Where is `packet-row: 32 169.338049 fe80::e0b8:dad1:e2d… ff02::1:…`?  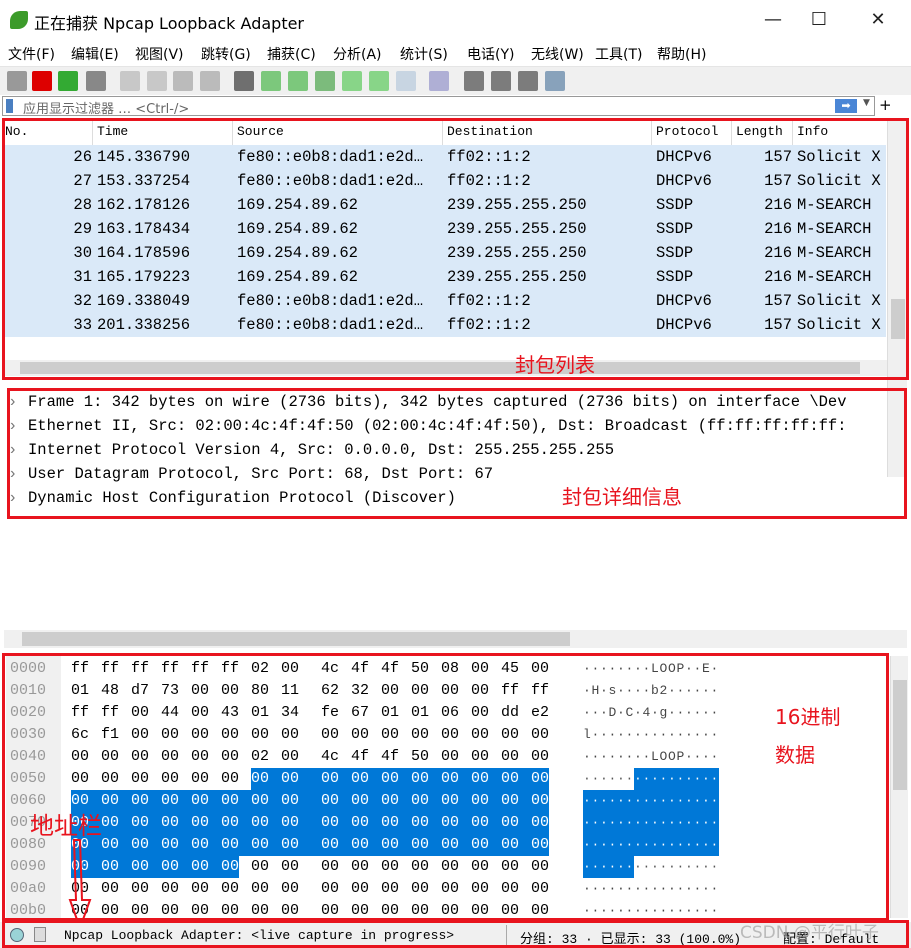
packet-row: 32 169.338049 fe80::e0b8:dad1:e2d… ff02::1:… is located at coordinates (445, 301).